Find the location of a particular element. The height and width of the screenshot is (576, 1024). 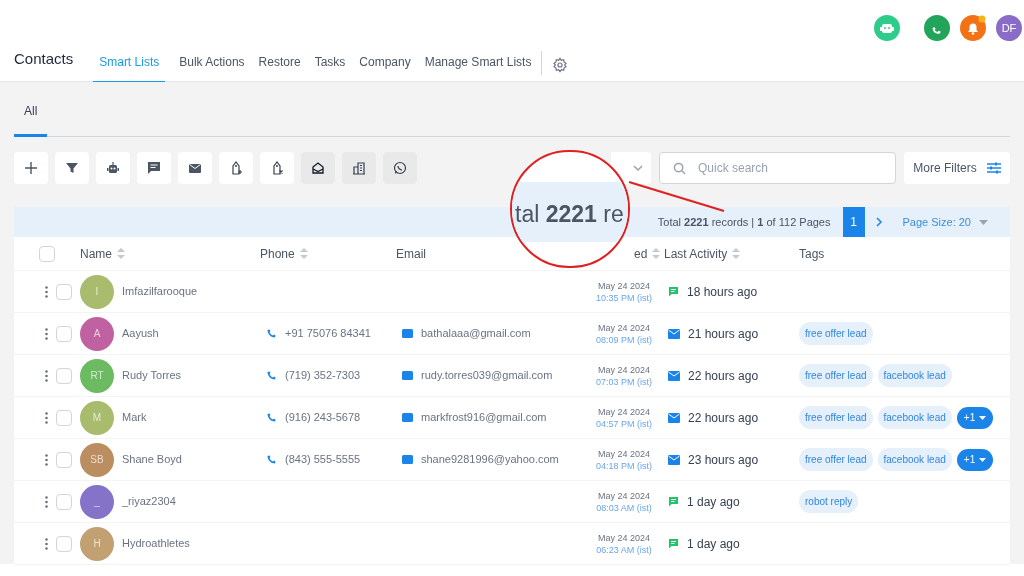

next-page-icon is located at coordinates (878, 222).